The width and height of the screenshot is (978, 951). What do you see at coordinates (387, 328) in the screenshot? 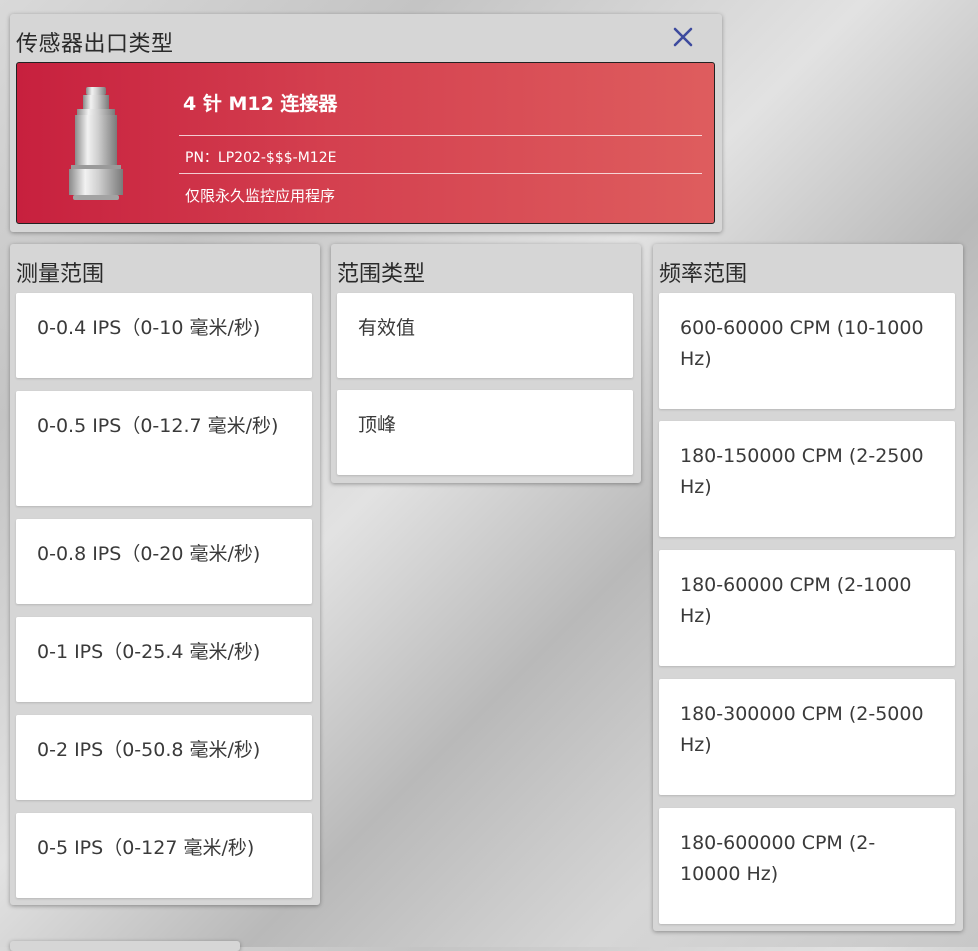
I see `option-label: 有效值` at bounding box center [387, 328].